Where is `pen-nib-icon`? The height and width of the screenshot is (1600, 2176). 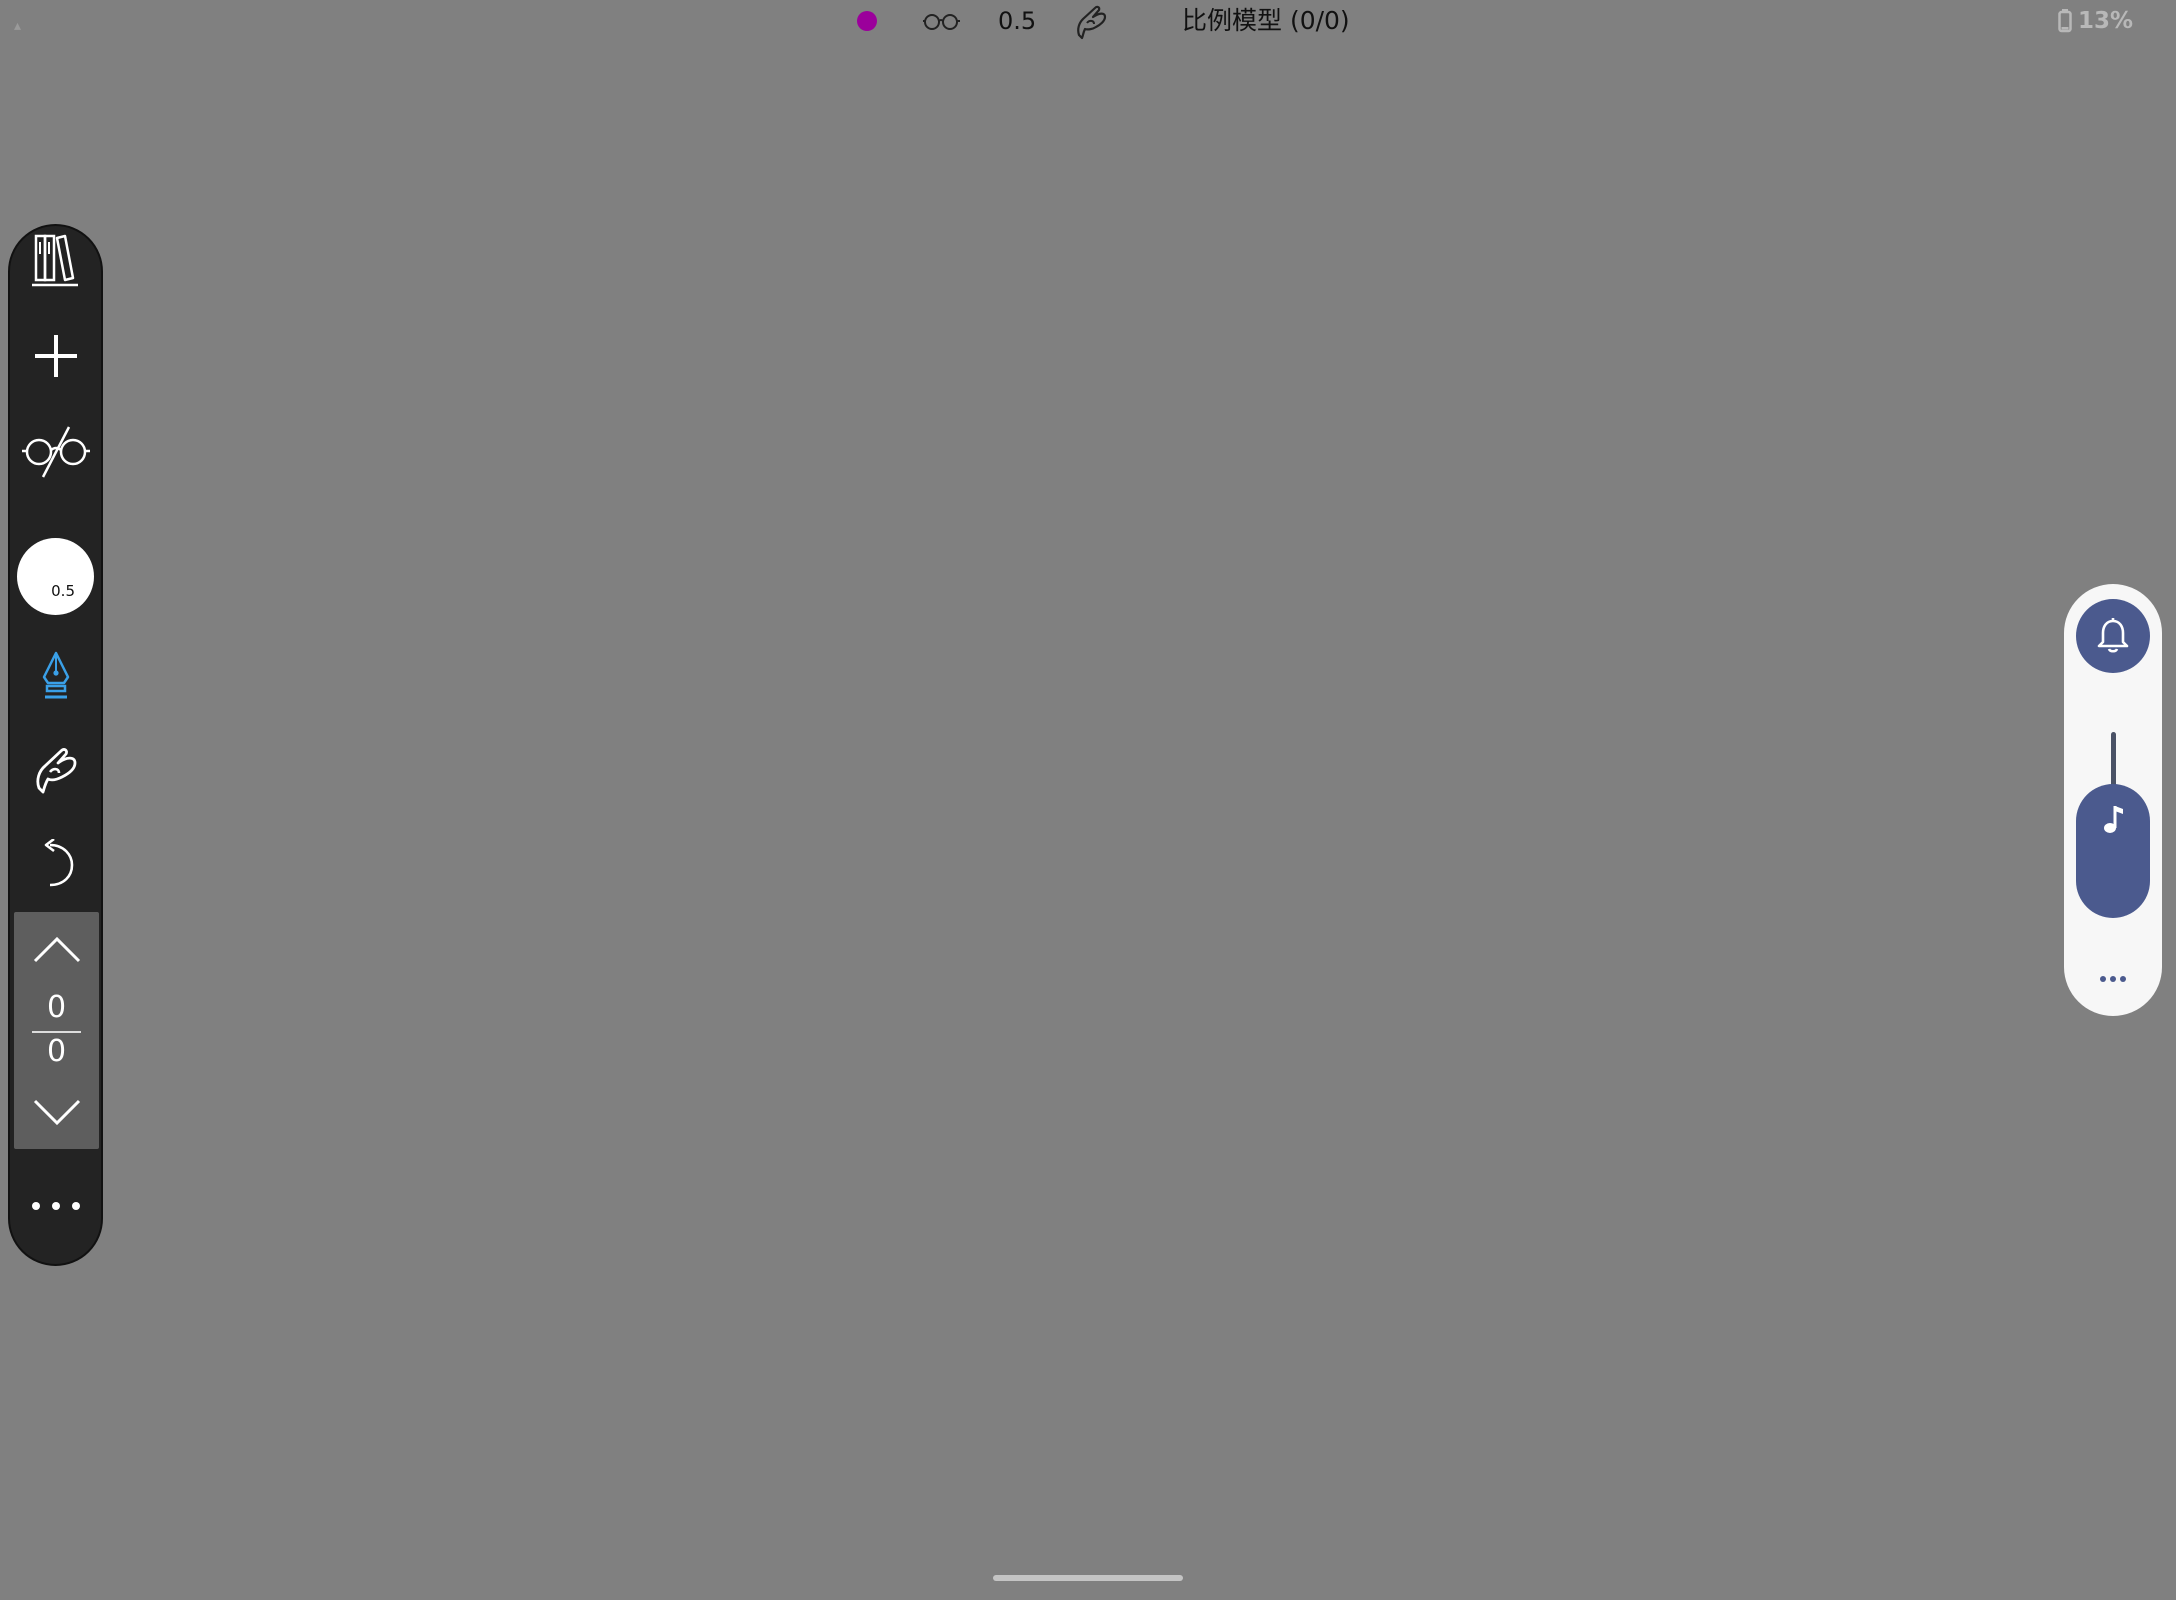
pen-nib-icon is located at coordinates (55, 675).